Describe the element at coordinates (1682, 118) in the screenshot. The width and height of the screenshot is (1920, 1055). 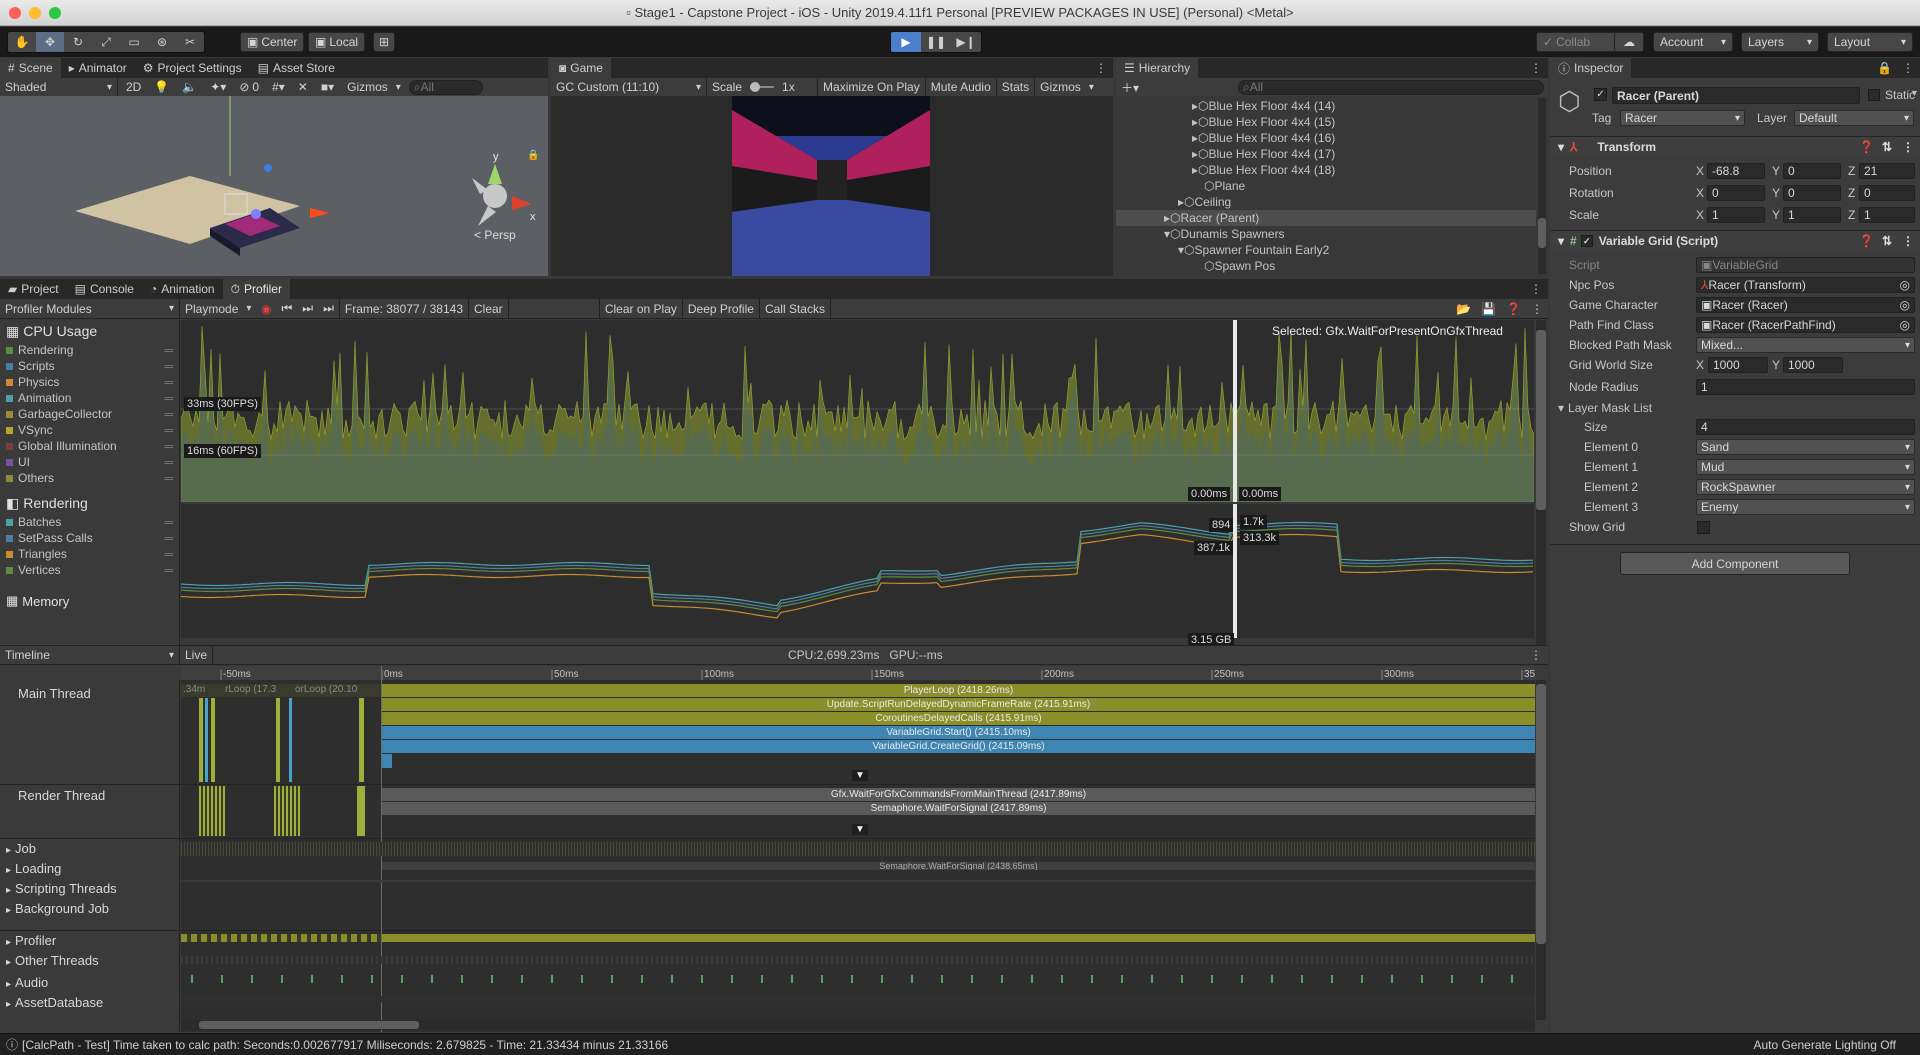
I see `tag-dropdown: Racer` at that location.